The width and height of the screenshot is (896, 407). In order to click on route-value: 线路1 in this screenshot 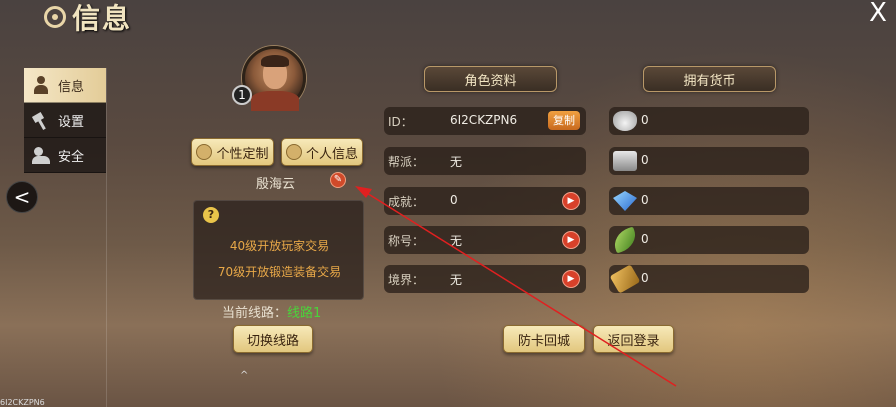, I will do `click(304, 313)`.